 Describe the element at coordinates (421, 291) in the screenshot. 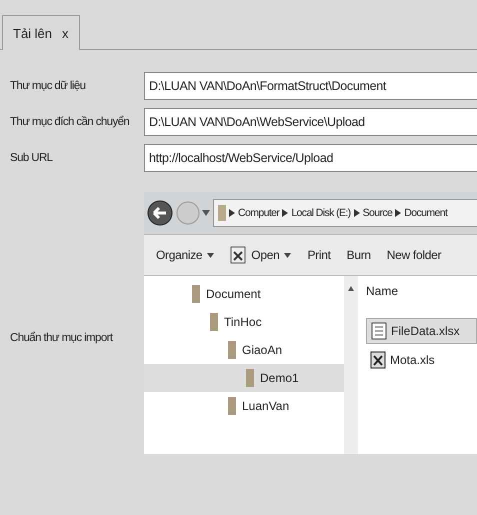

I see `column-header: Name` at that location.